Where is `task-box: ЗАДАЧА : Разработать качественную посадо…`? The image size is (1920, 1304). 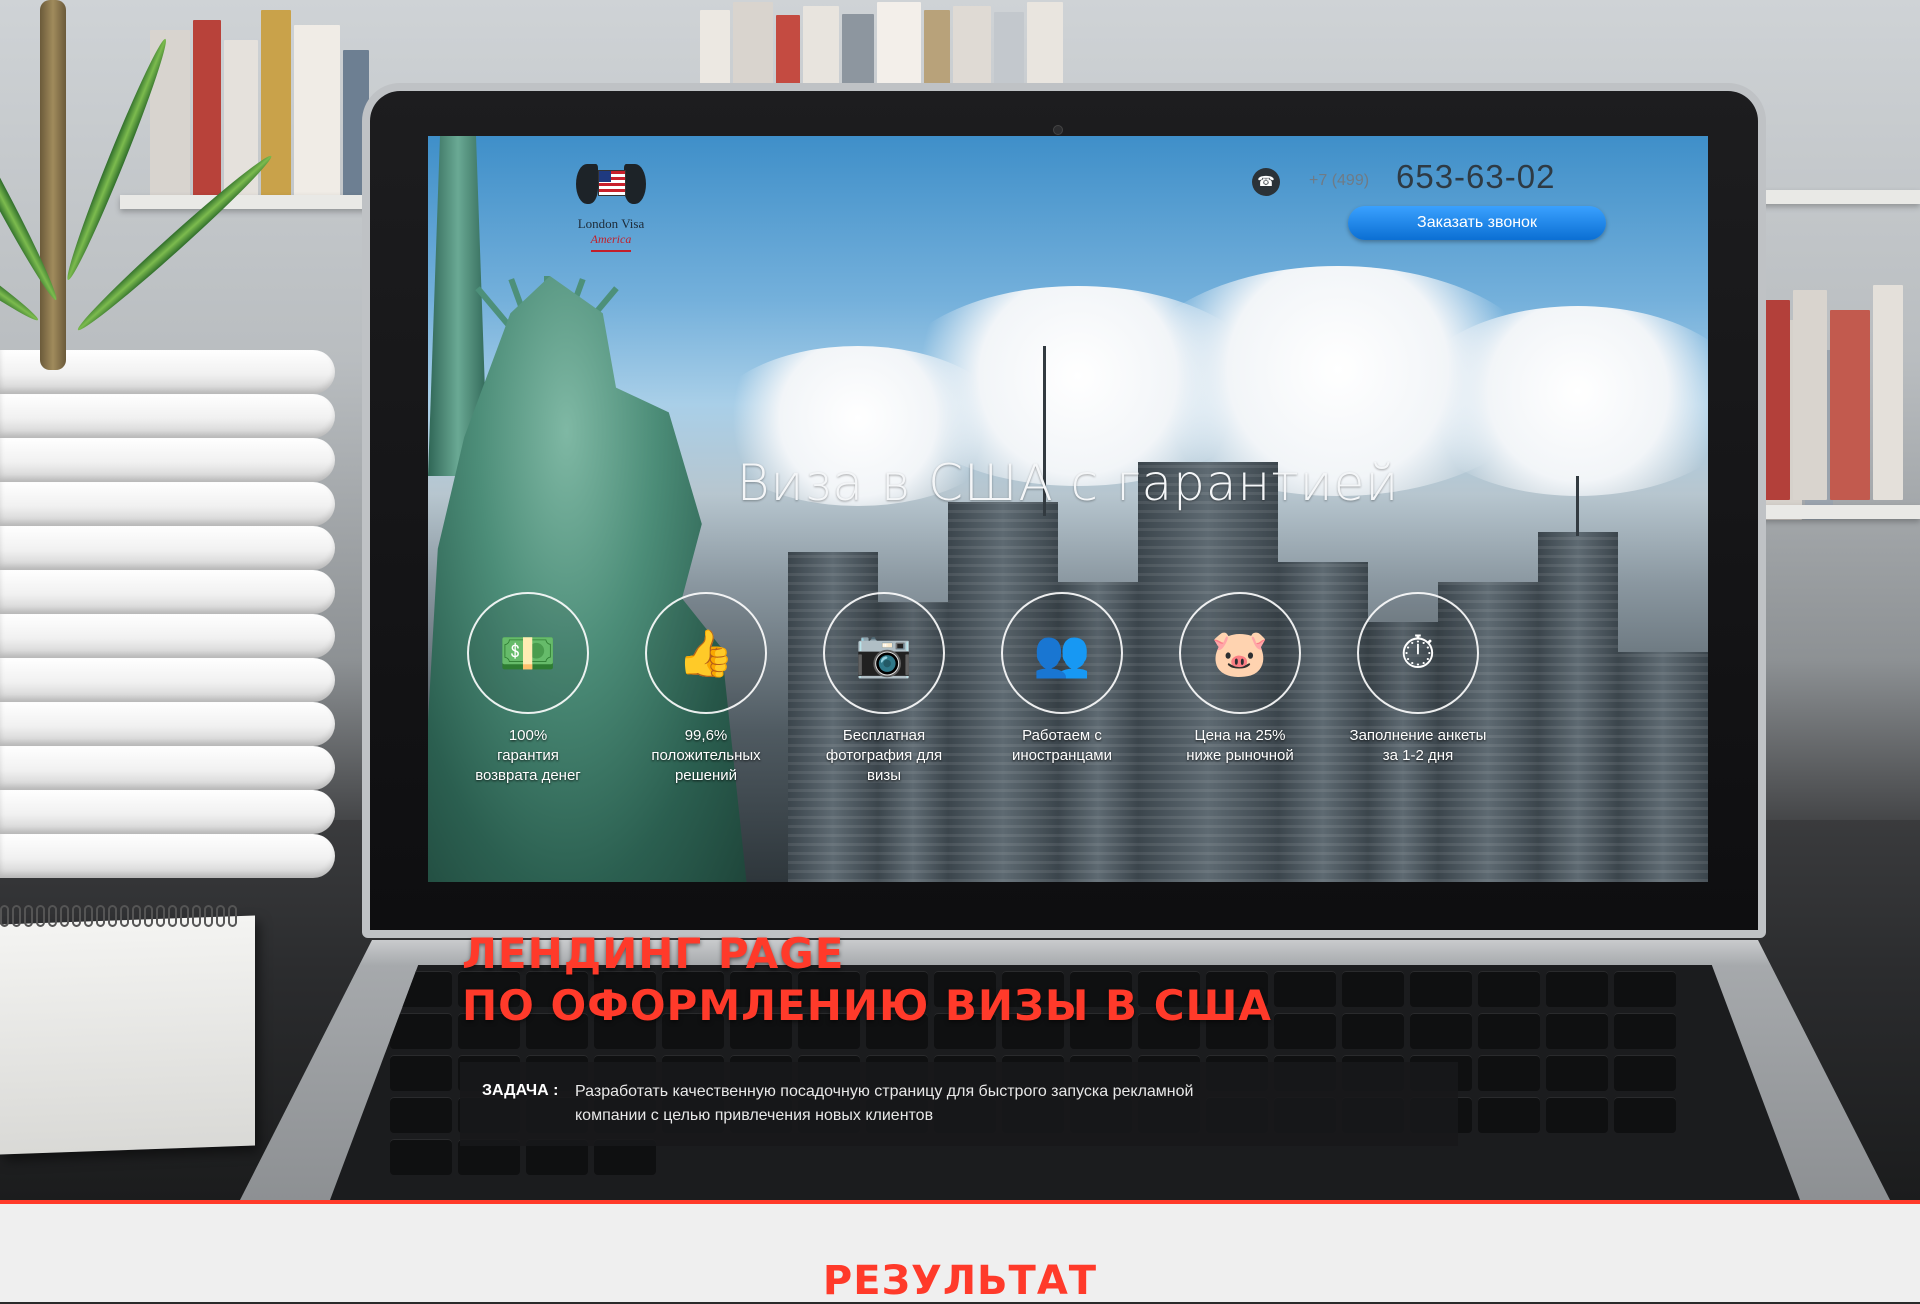
task-box: ЗАДАЧА : Разработать качественную посадо… is located at coordinates (959, 1104).